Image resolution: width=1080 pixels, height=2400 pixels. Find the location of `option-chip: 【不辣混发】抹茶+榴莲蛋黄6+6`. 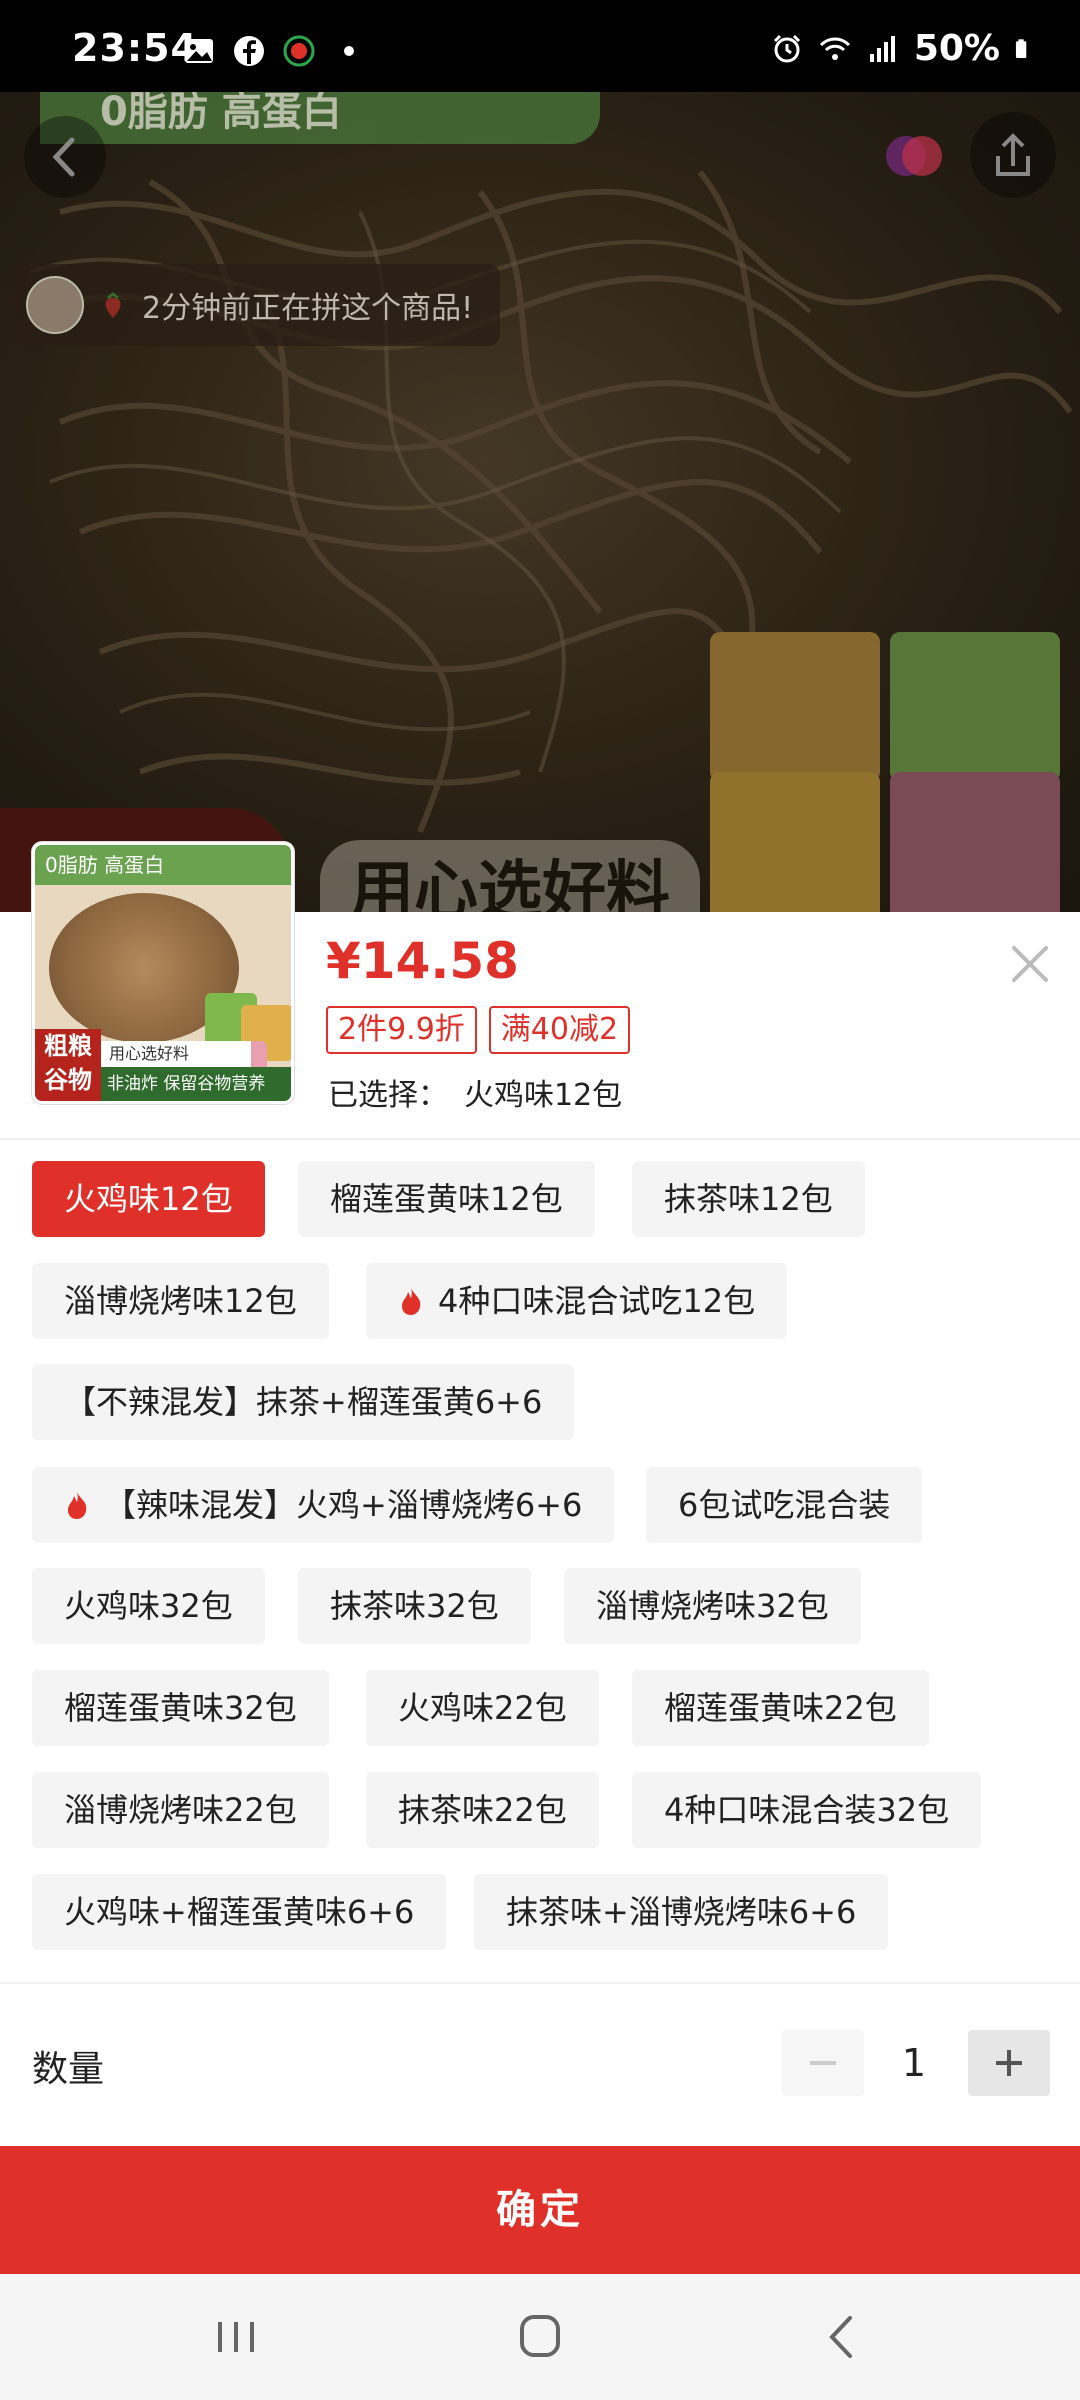

option-chip: 【不辣混发】抹茶+榴莲蛋黄6+6 is located at coordinates (303, 1402).